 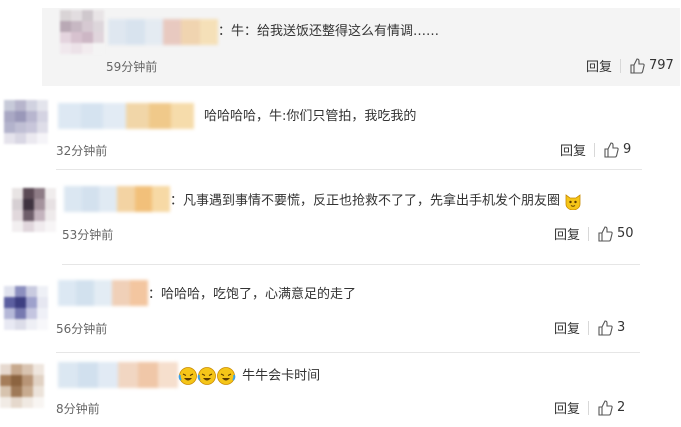 What do you see at coordinates (365, 201) in the screenshot?
I see `comment-text-content: ：凡事遇到事情不要慌，反正也抢救不了了，先拿出手机发个朋友圈` at bounding box center [365, 201].